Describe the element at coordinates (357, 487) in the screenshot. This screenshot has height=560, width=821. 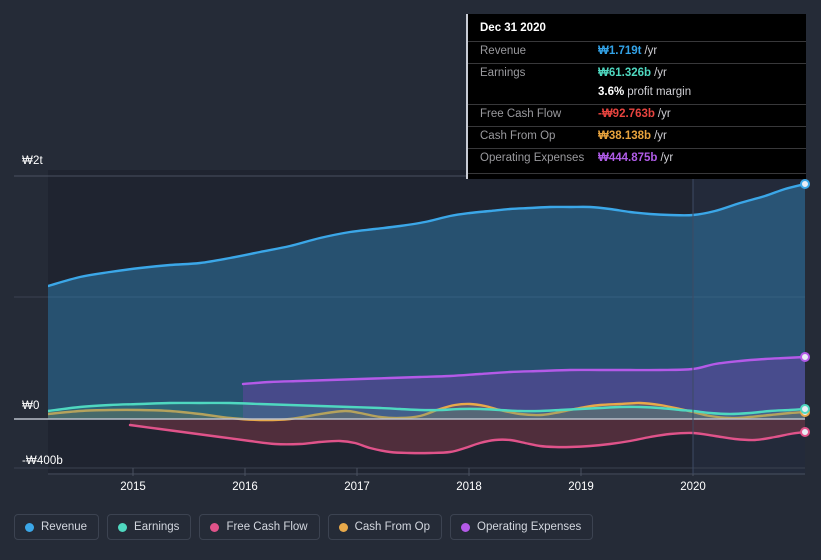
I see `x-axis-label-2017: 2017` at that location.